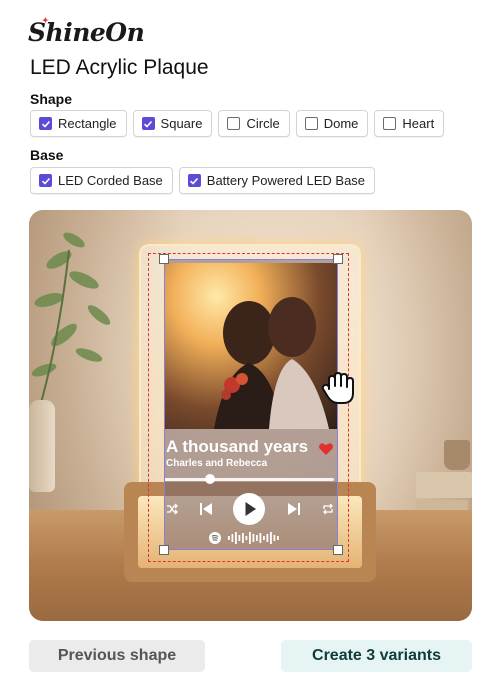  Describe the element at coordinates (338, 259) in the screenshot. I see `resize-handle-top-right` at that location.